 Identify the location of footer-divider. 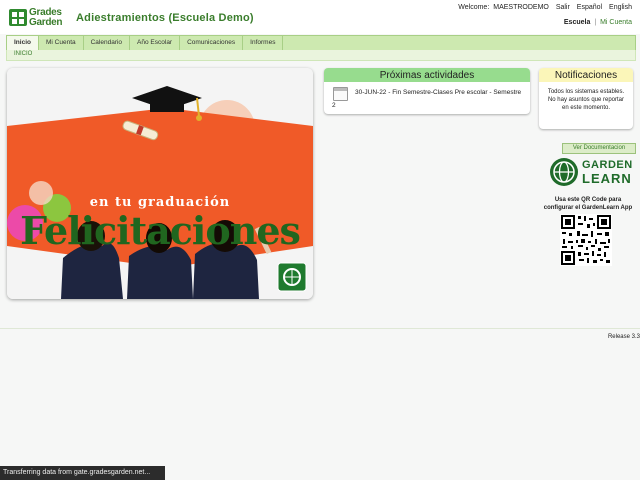
(320, 328).